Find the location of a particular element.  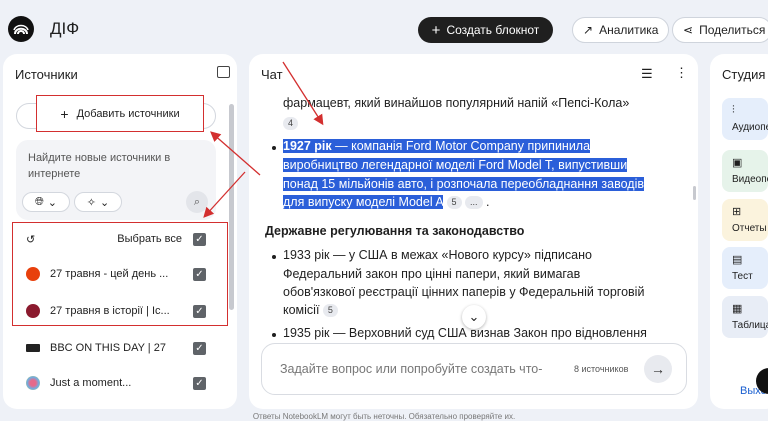

chat-text-line: — компанія Ford Motor Company припинила is located at coordinates (461, 146).